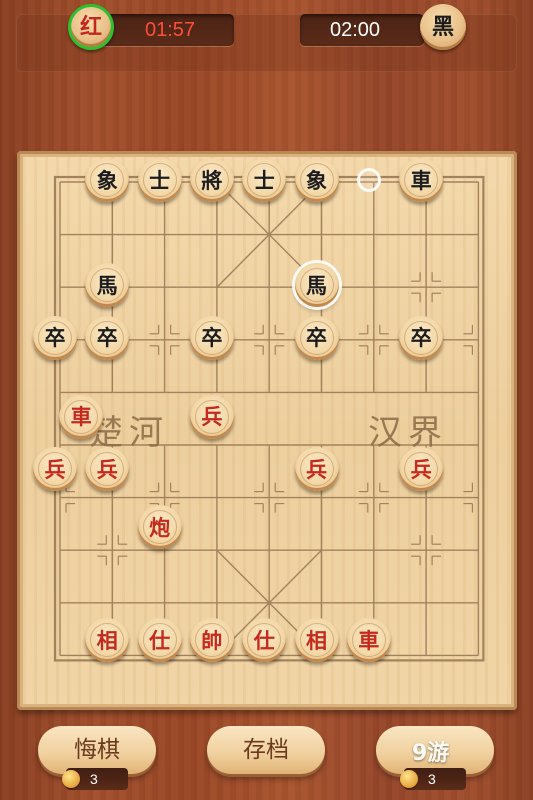  I want to click on red-piece: 炮, so click(159, 527).